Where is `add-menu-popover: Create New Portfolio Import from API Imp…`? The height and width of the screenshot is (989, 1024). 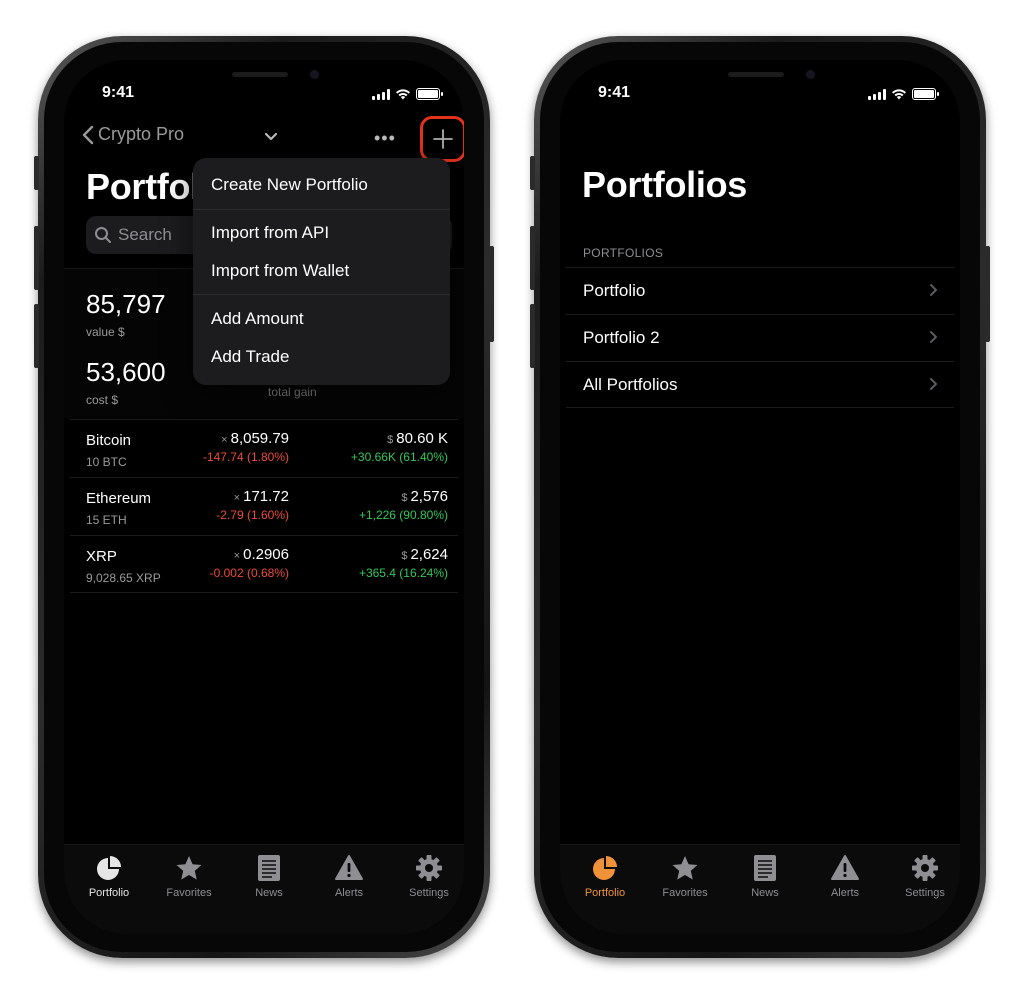
add-menu-popover: Create New Portfolio Import from API Imp… is located at coordinates (321, 271).